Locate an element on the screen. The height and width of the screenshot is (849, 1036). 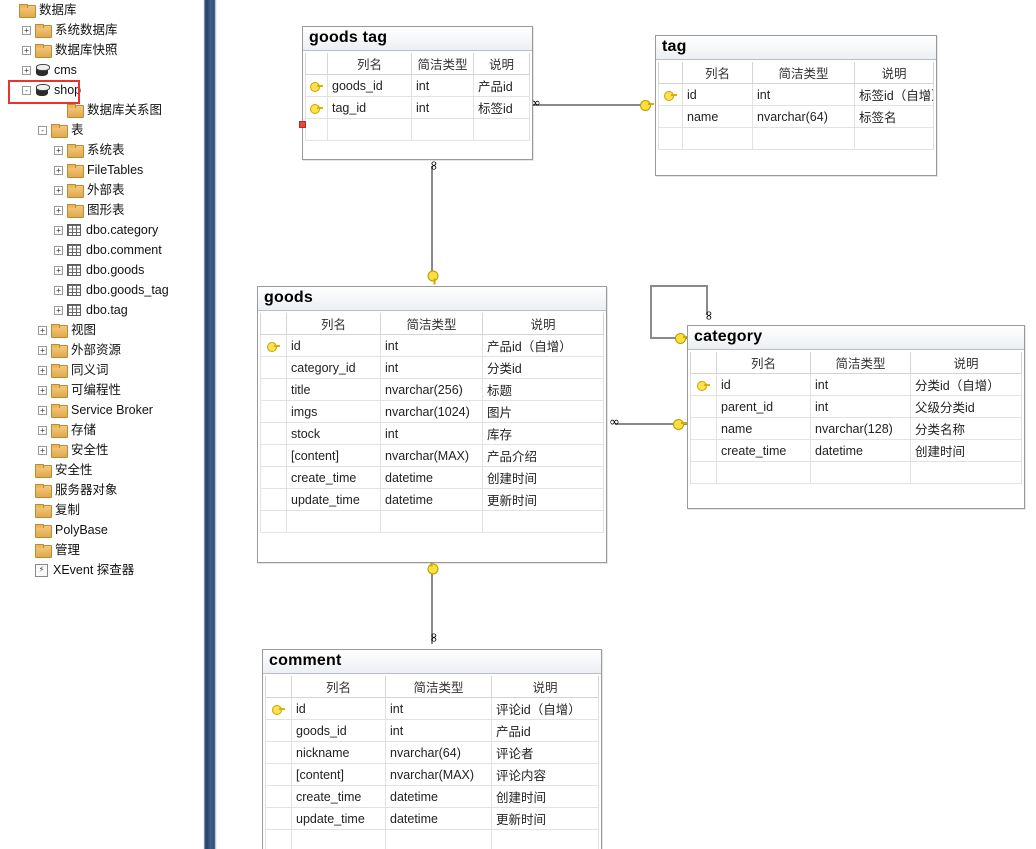
tree-node-同义词: + 同义词 is located at coordinates (101, 370).